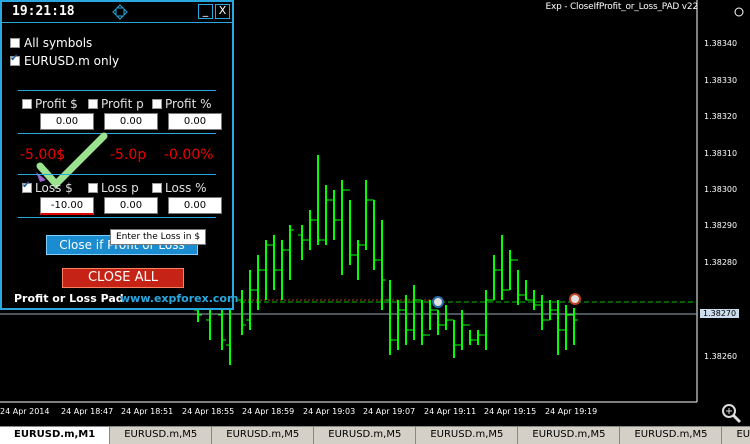 Image resolution: width=750 pixels, height=444 pixels. I want to click on profit-usd: Profit $ 0.00, so click(58, 113).